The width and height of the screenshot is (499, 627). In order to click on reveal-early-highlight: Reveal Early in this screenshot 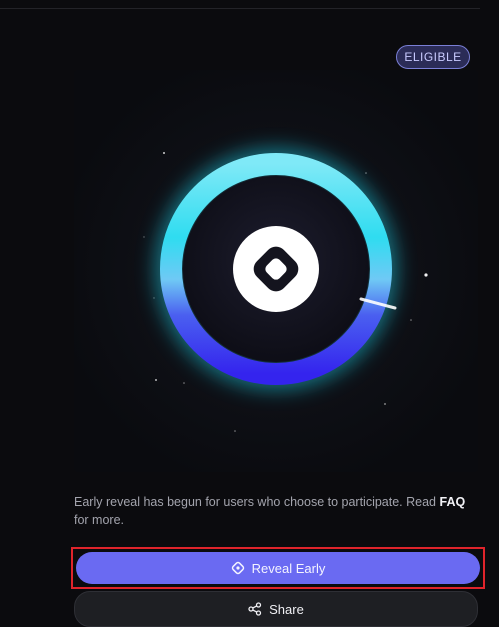, I will do `click(278, 568)`.